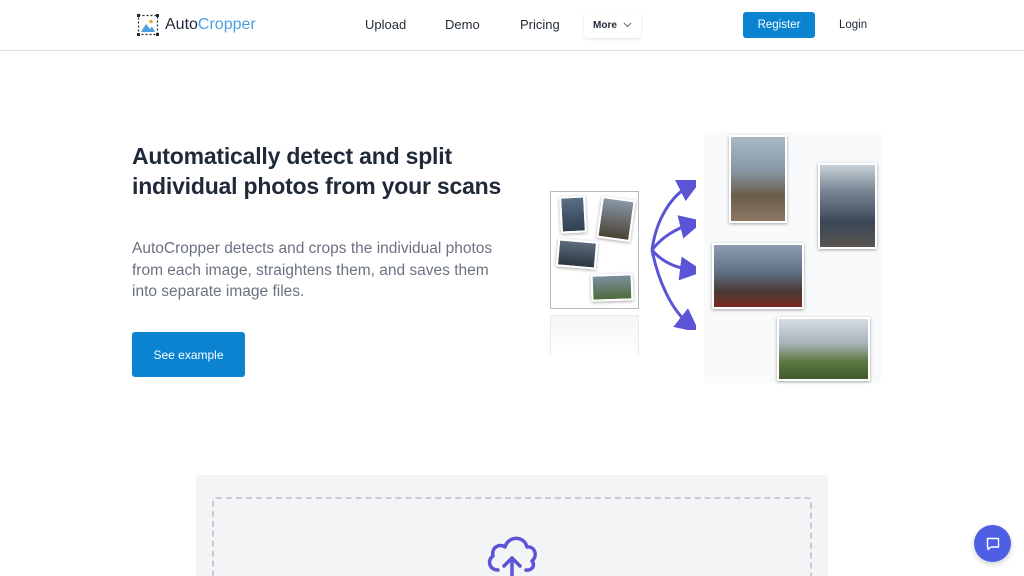  Describe the element at coordinates (148, 25) in the screenshot. I see `crop-image-icon` at that location.